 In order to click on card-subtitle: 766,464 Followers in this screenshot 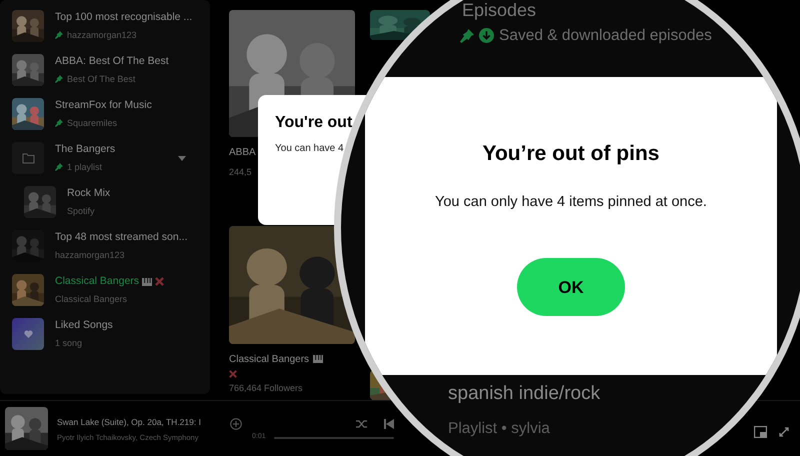, I will do `click(266, 388)`.